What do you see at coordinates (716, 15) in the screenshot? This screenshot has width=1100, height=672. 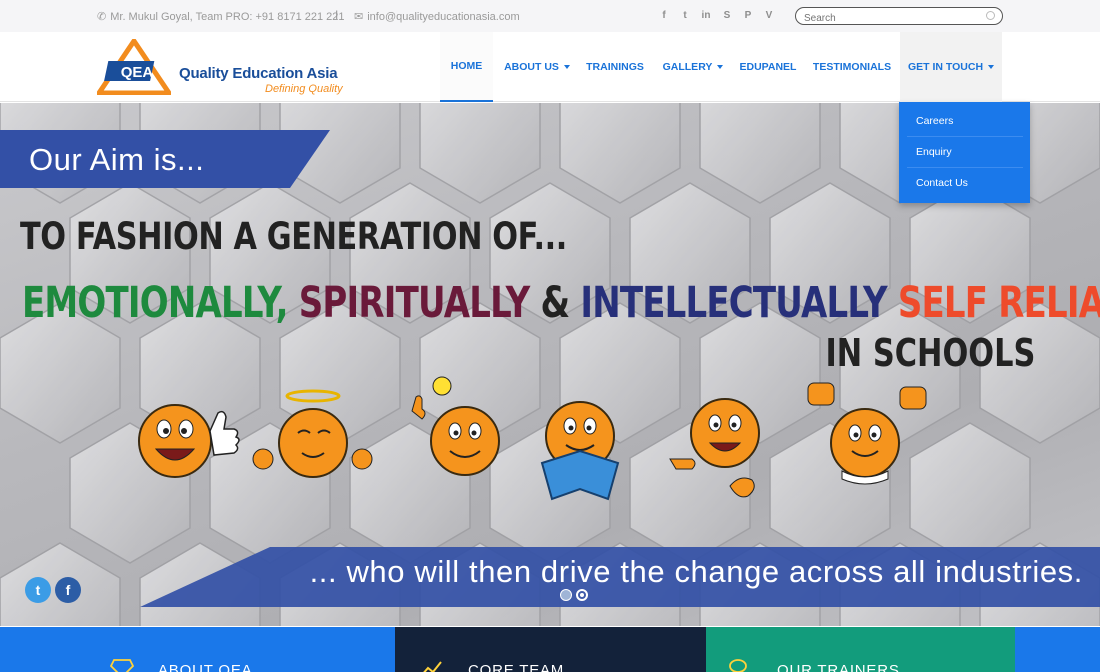 I see `social-links: f t in S P V` at bounding box center [716, 15].